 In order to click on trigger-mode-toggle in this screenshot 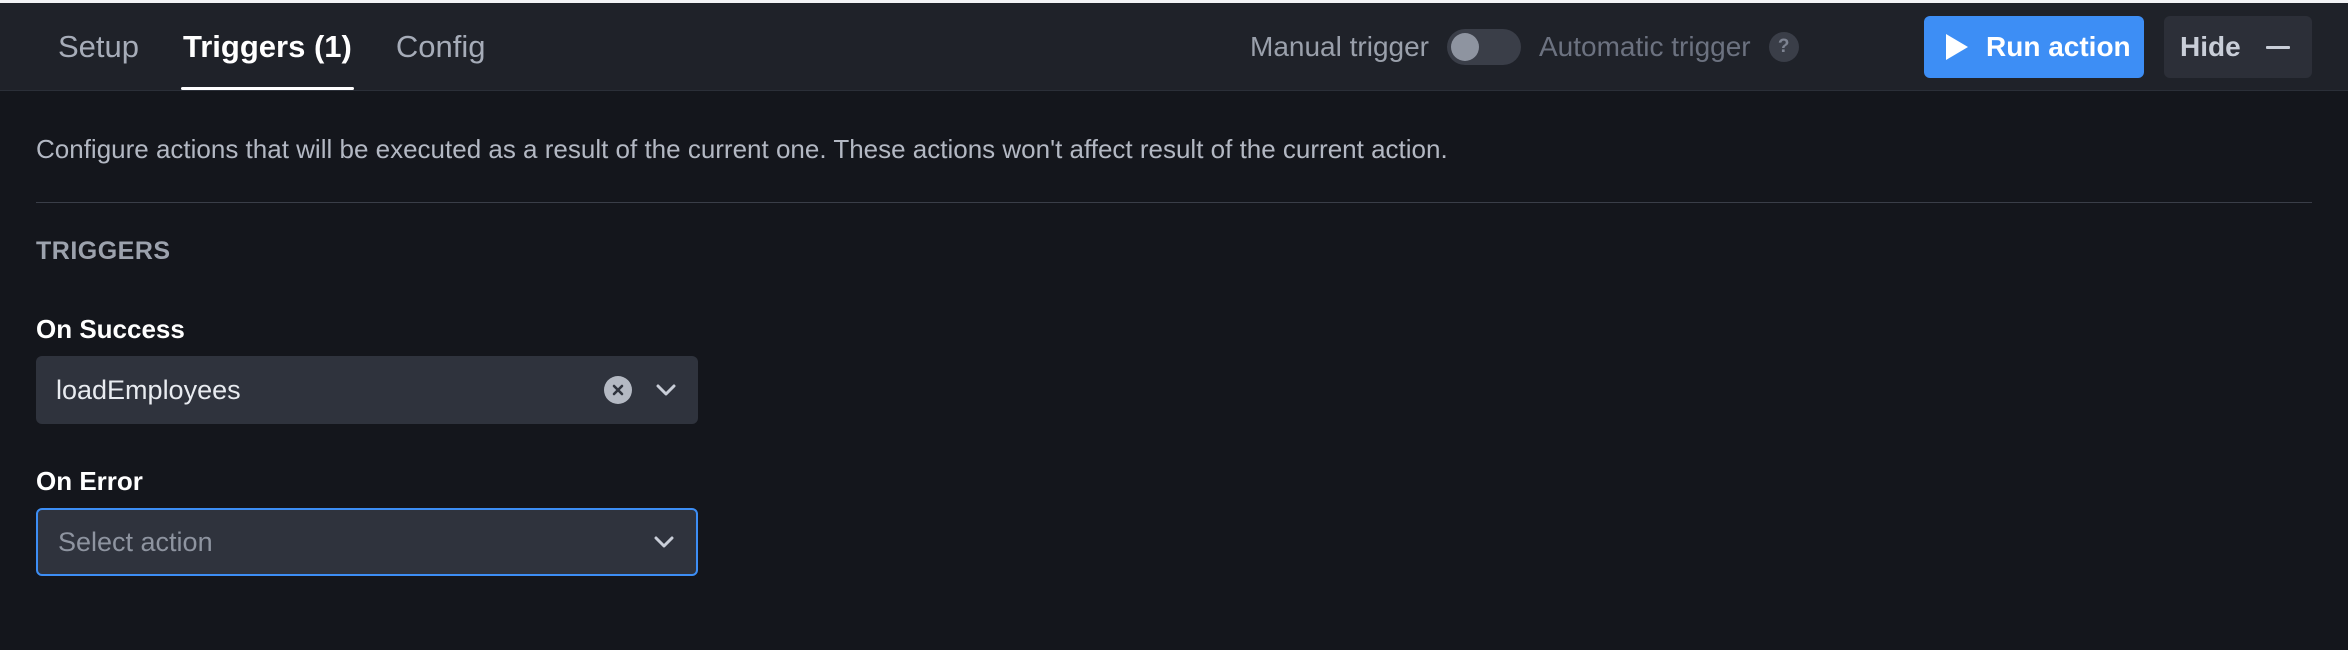, I will do `click(1483, 47)`.